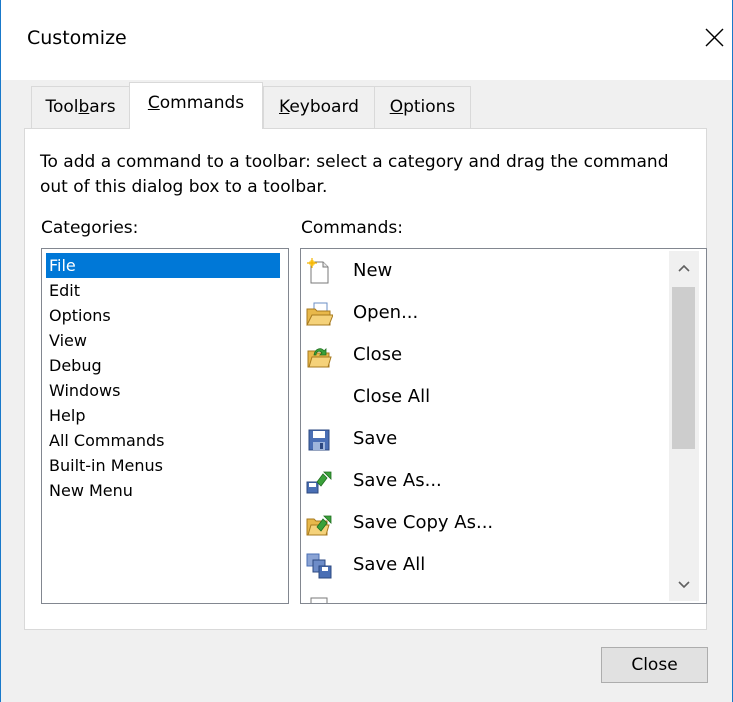  What do you see at coordinates (319, 272) in the screenshot?
I see `new-document-icon` at bounding box center [319, 272].